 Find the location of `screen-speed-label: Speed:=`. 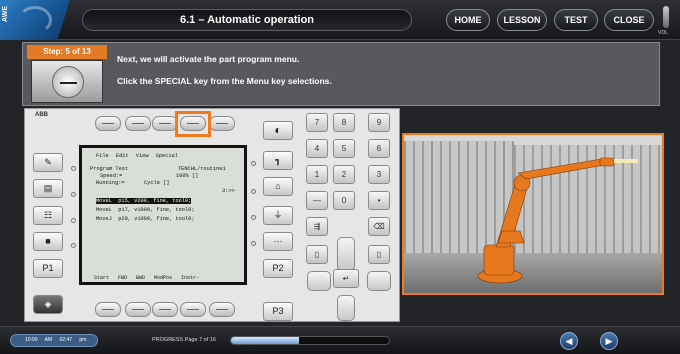

screen-speed-label: Speed:= is located at coordinates (111, 176).